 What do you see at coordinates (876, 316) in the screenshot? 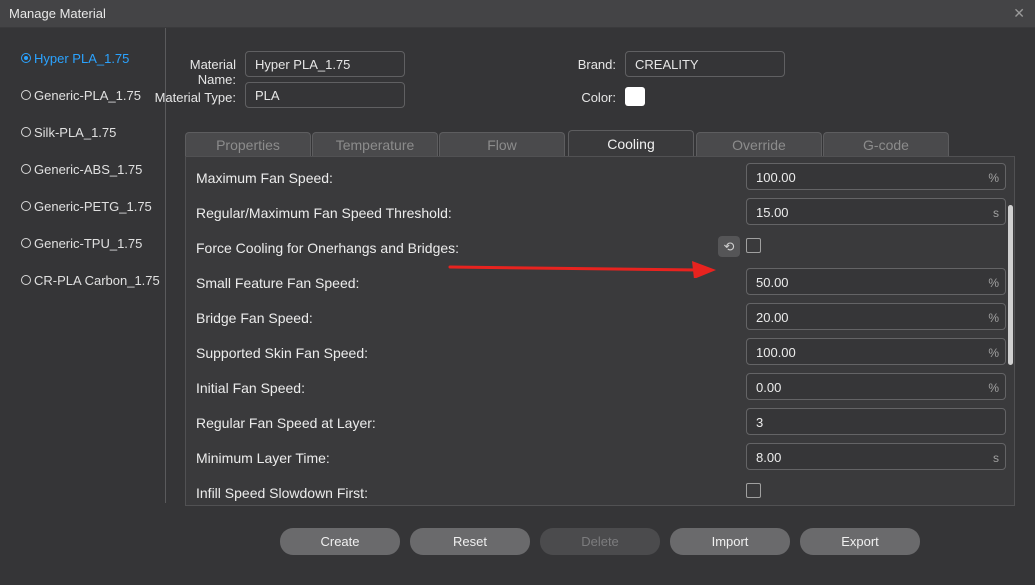
I see `bridge-fan-speed-input: 20.00 %` at bounding box center [876, 316].